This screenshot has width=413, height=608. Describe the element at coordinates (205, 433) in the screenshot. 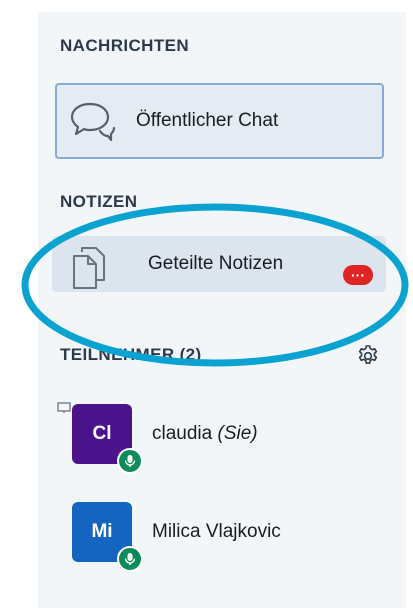

I see `user-name: claudia (Sie)` at that location.